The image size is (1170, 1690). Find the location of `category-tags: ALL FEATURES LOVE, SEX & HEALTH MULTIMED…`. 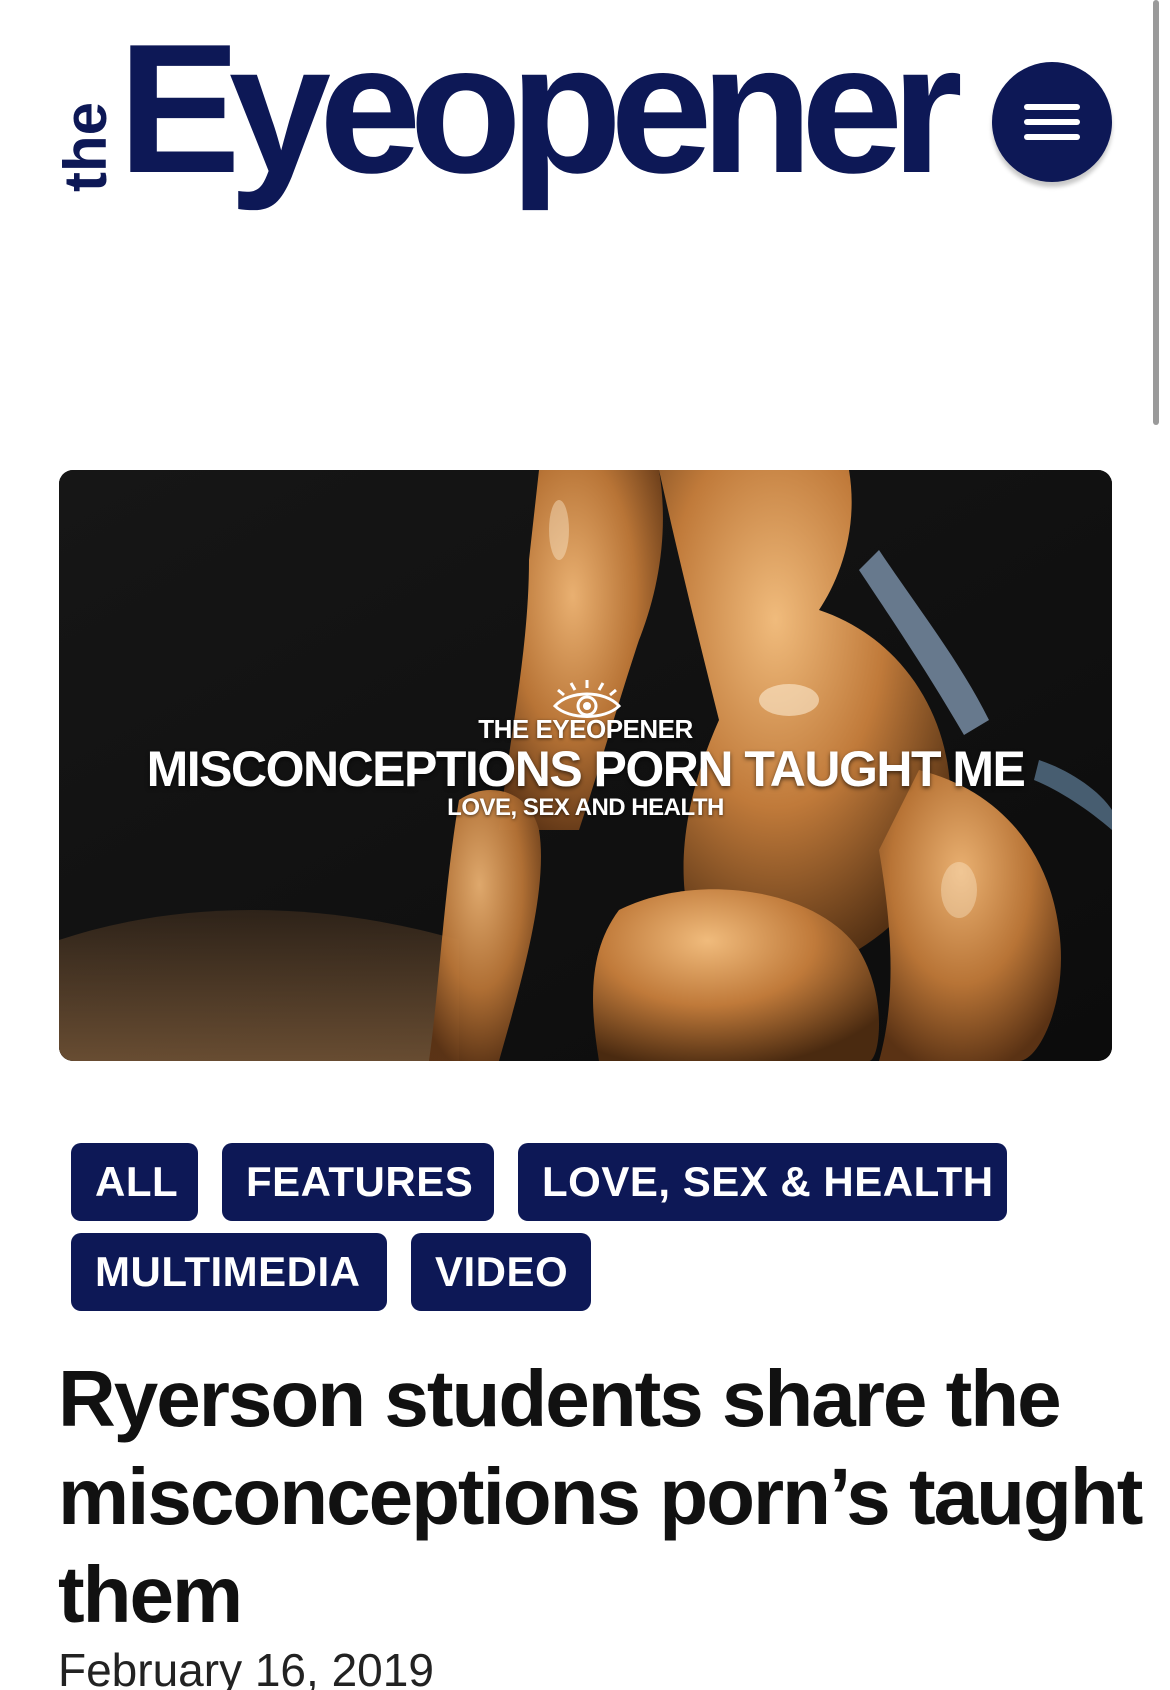

category-tags: ALL FEATURES LOVE, SEX & HEALTH MULTIMED… is located at coordinates (571, 1228).